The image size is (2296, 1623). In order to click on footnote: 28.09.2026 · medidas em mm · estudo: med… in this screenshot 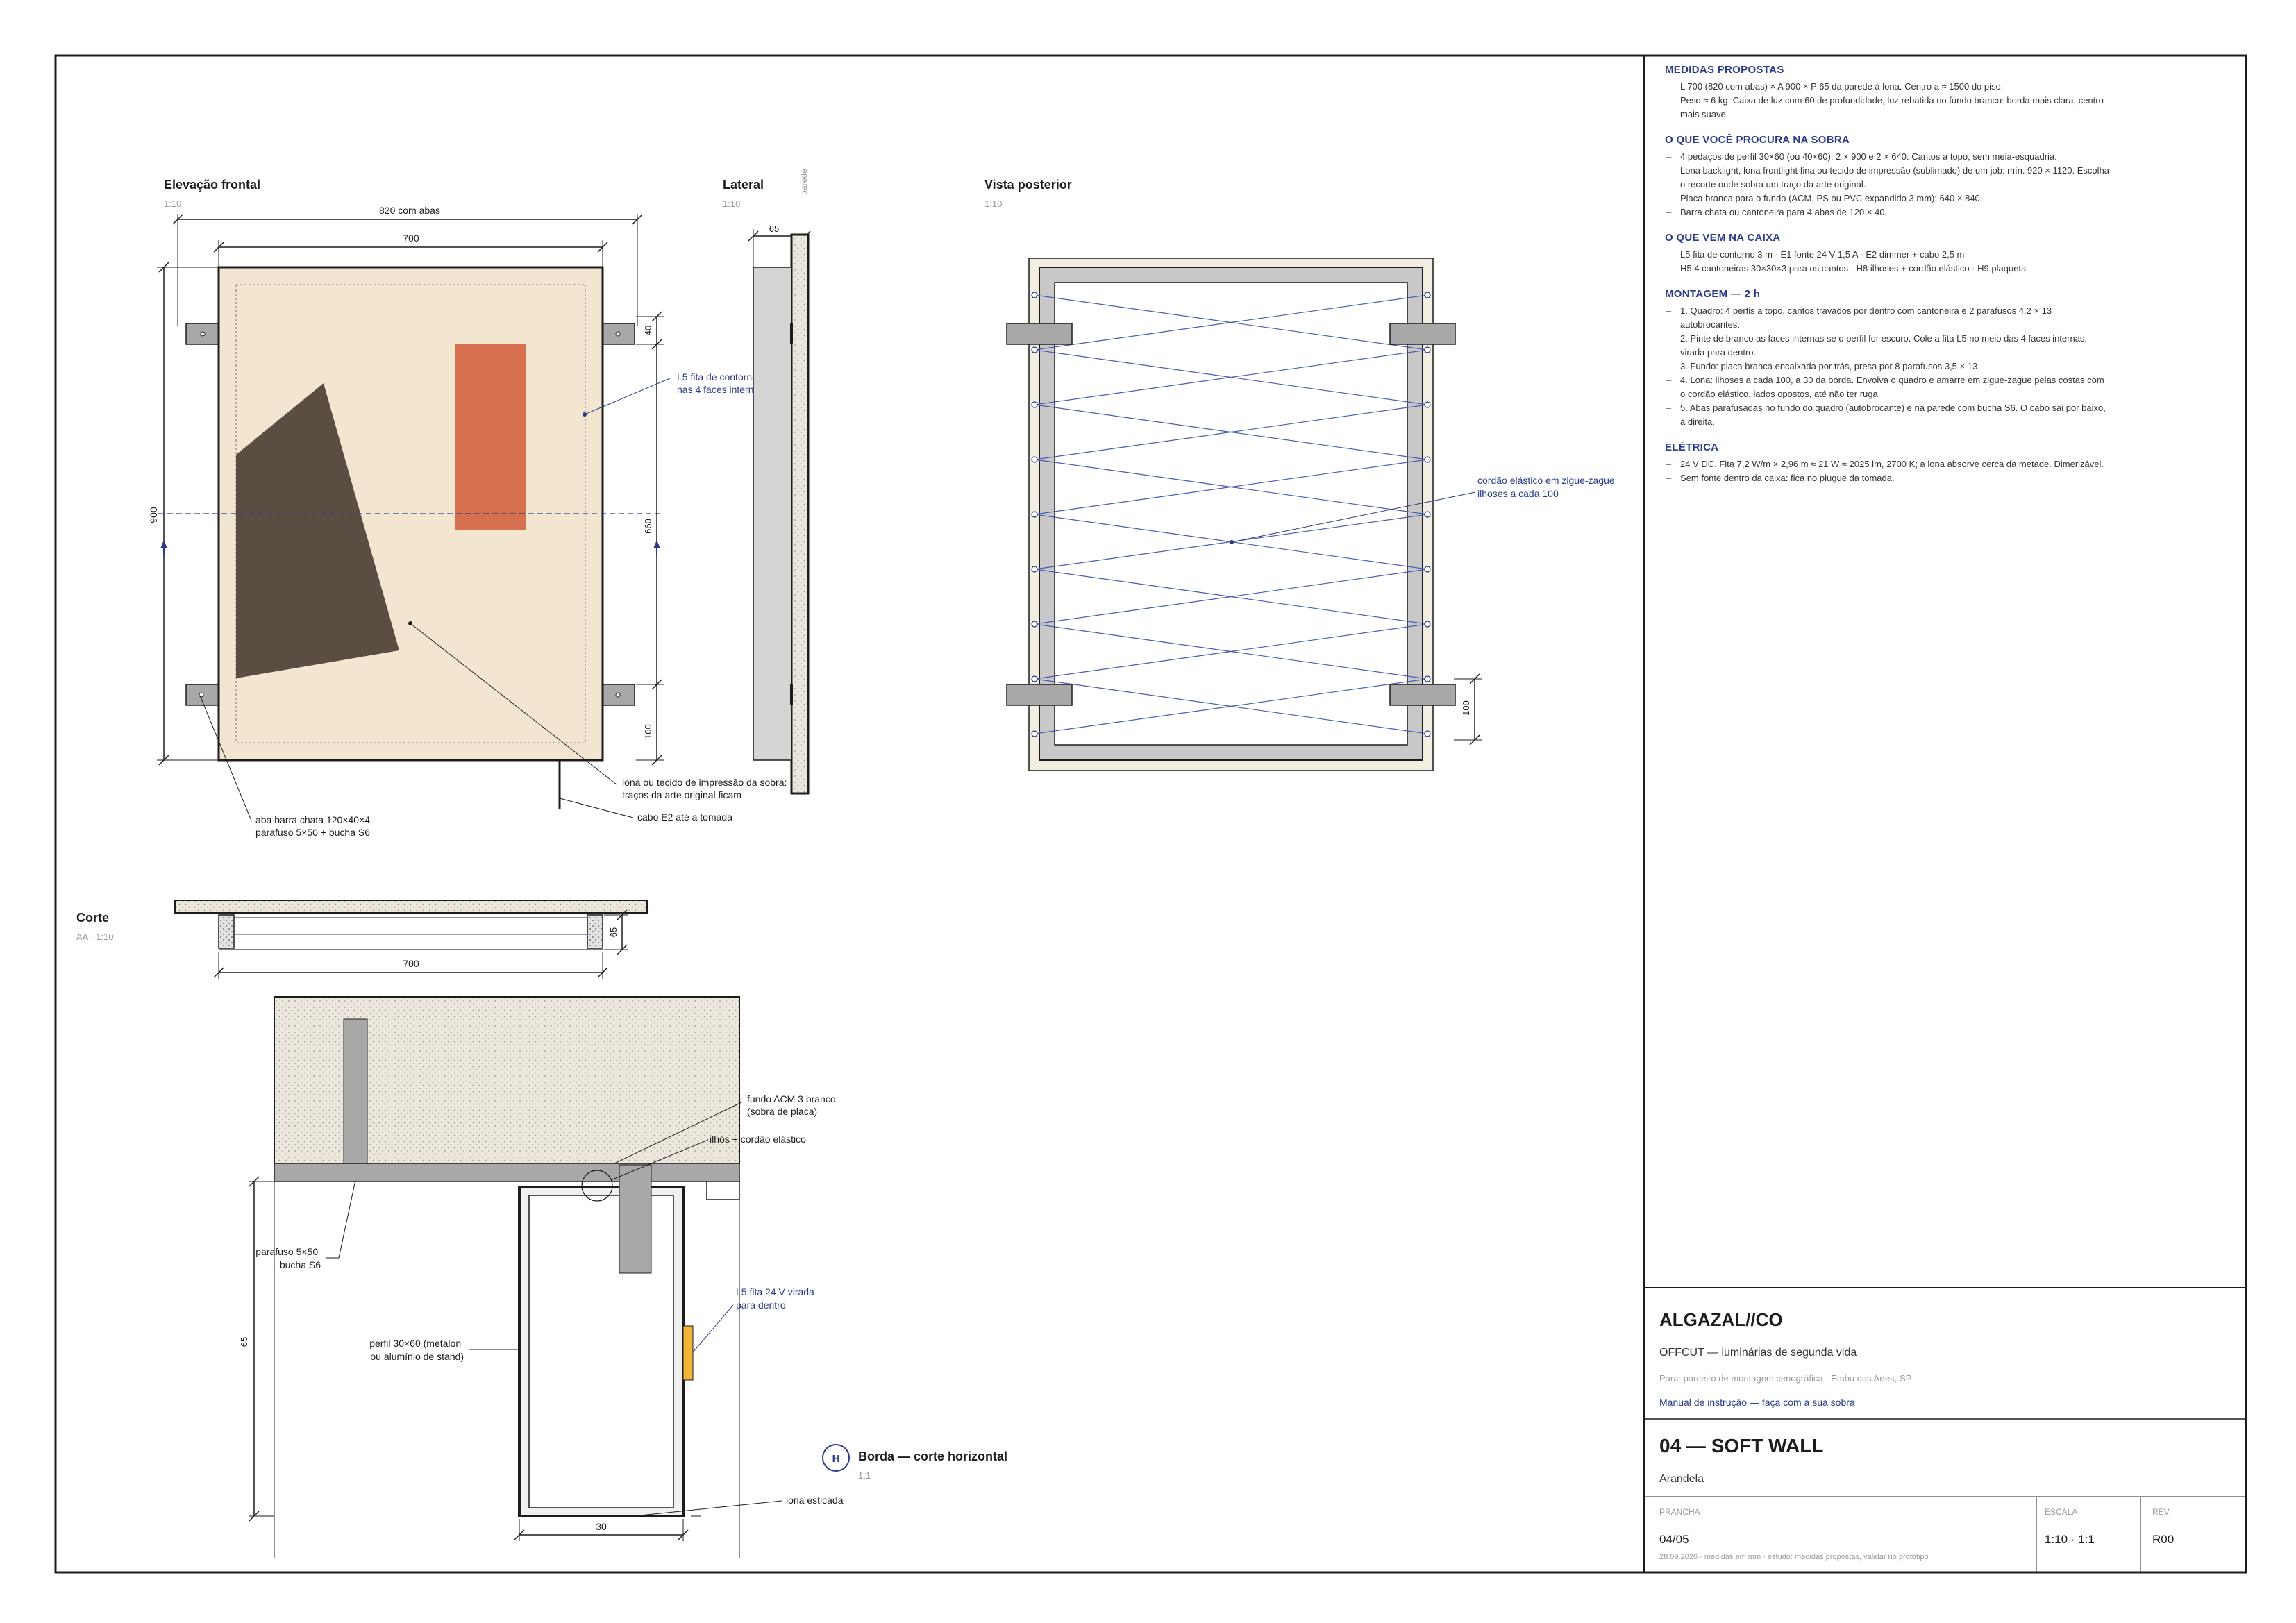, I will do `click(1794, 1557)`.